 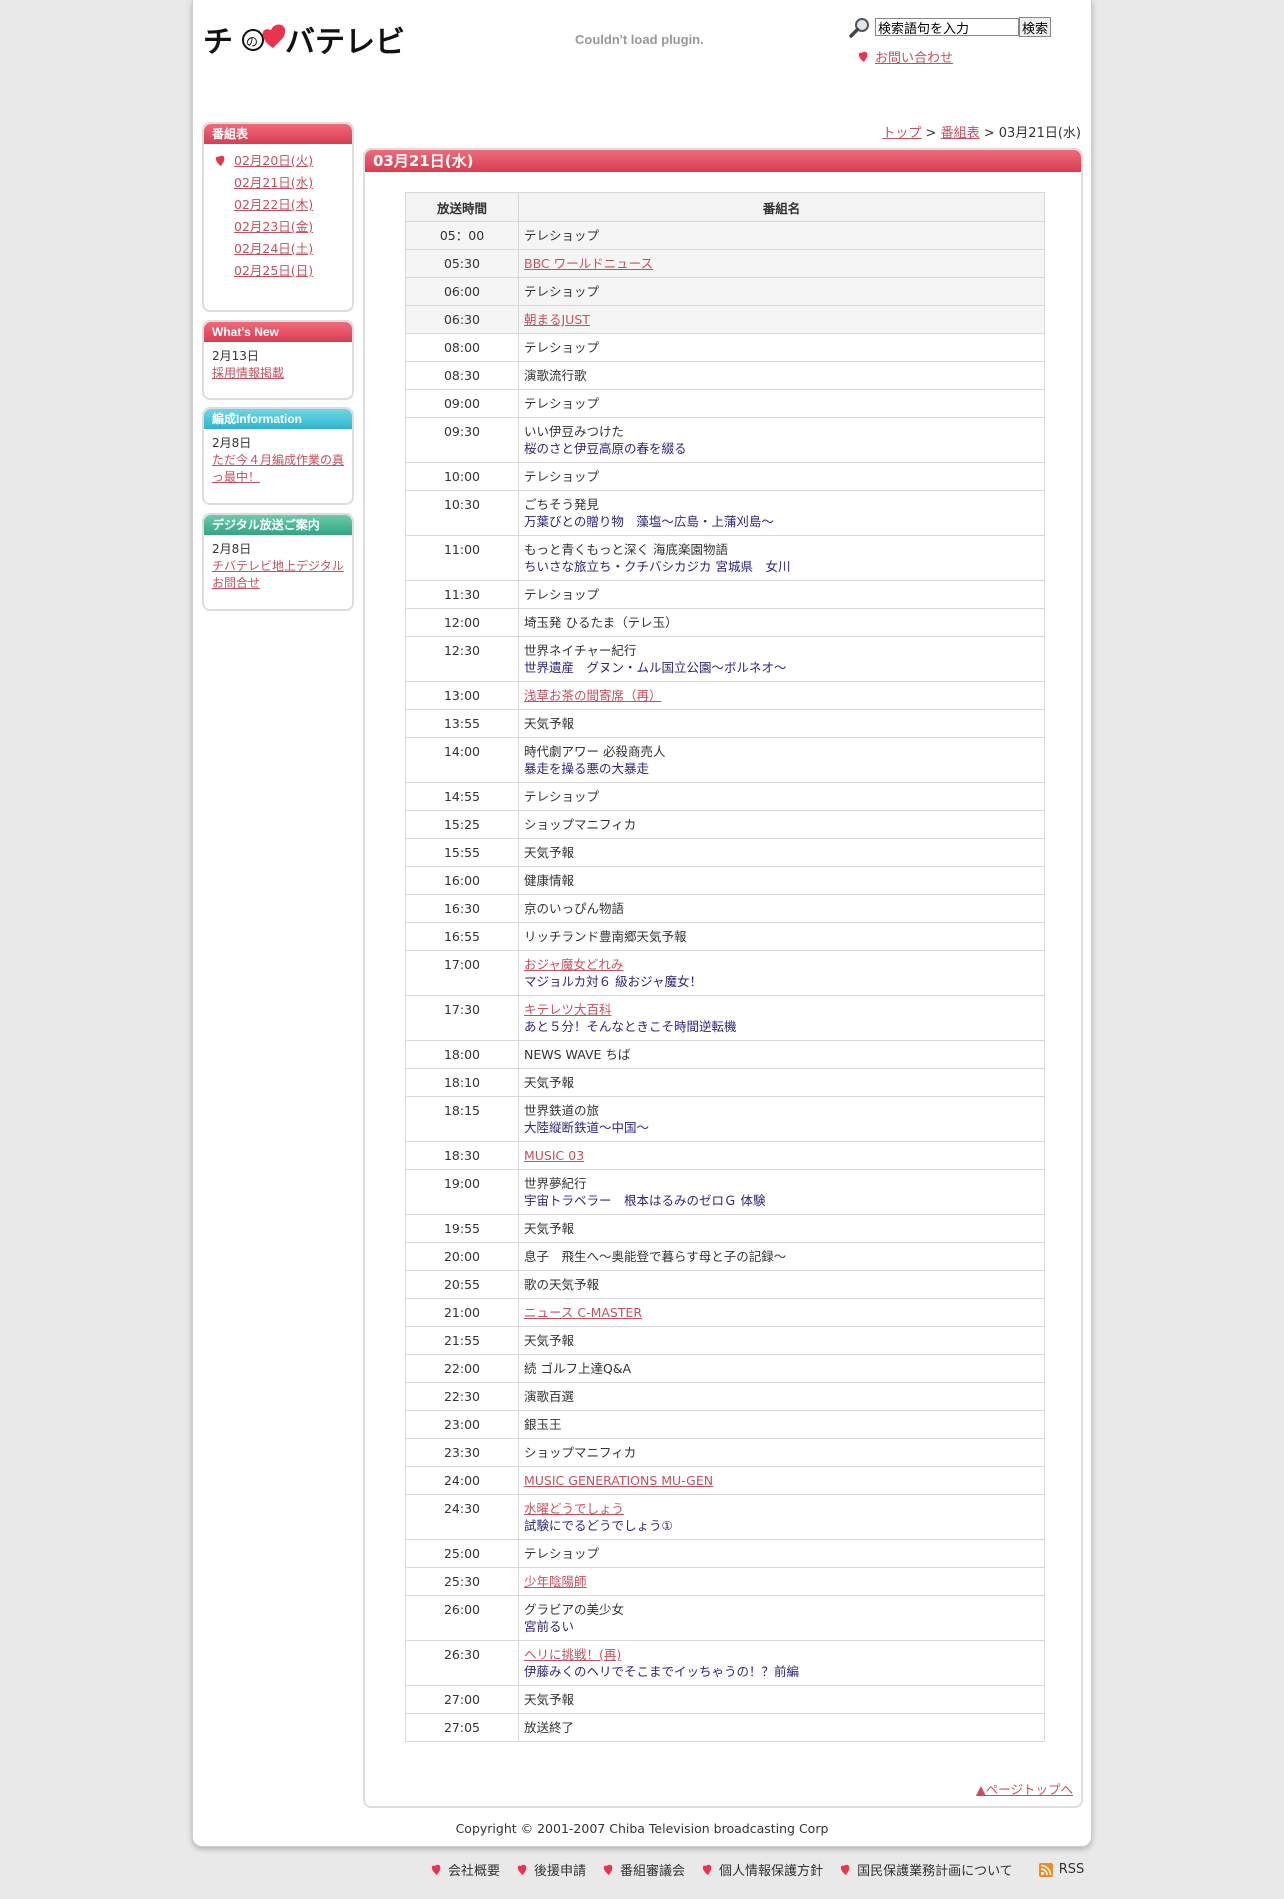 What do you see at coordinates (568, 1009) in the screenshot?
I see `program-link: キテレツ大百科` at bounding box center [568, 1009].